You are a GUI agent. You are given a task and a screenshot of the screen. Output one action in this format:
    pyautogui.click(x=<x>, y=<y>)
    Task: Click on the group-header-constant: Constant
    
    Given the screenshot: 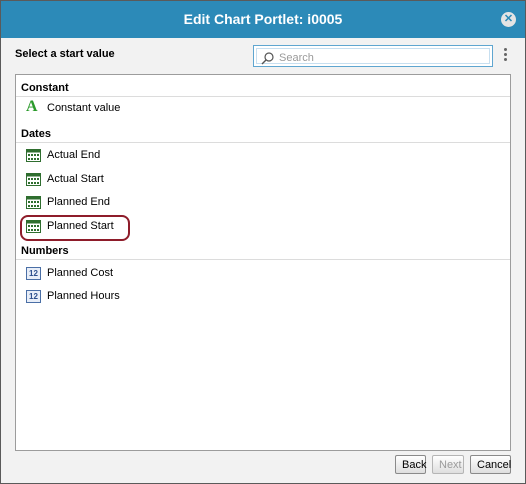 What is the action you would take?
    pyautogui.click(x=45, y=88)
    